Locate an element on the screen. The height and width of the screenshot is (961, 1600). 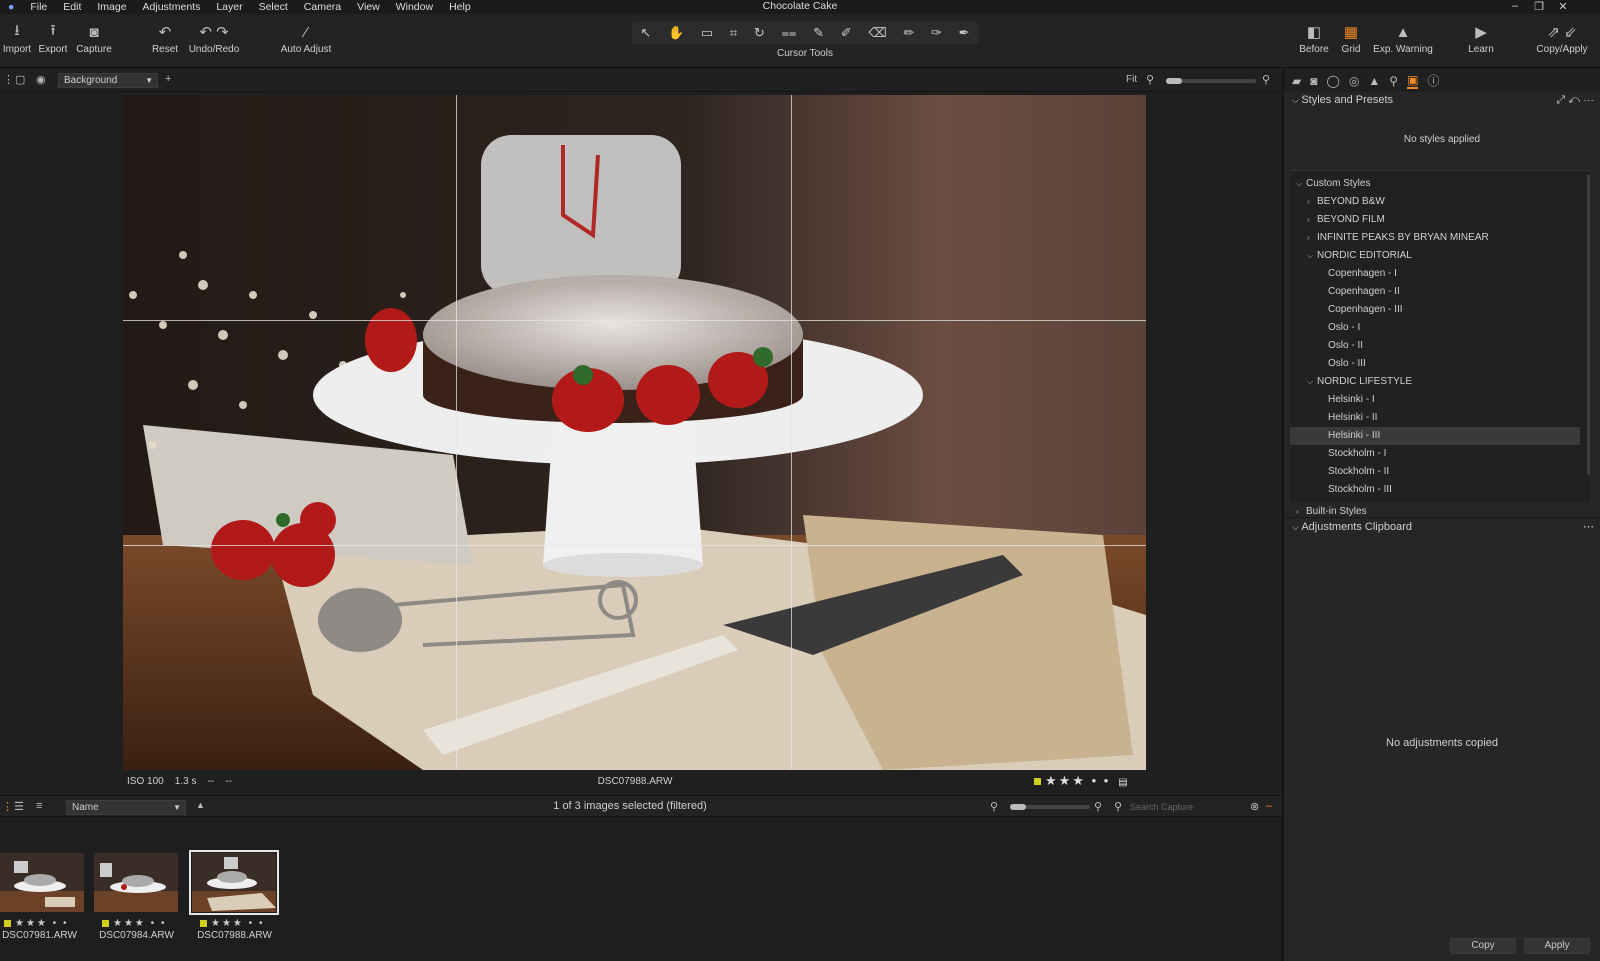
list-view-icon: ☰ is located at coordinates (19, 806).